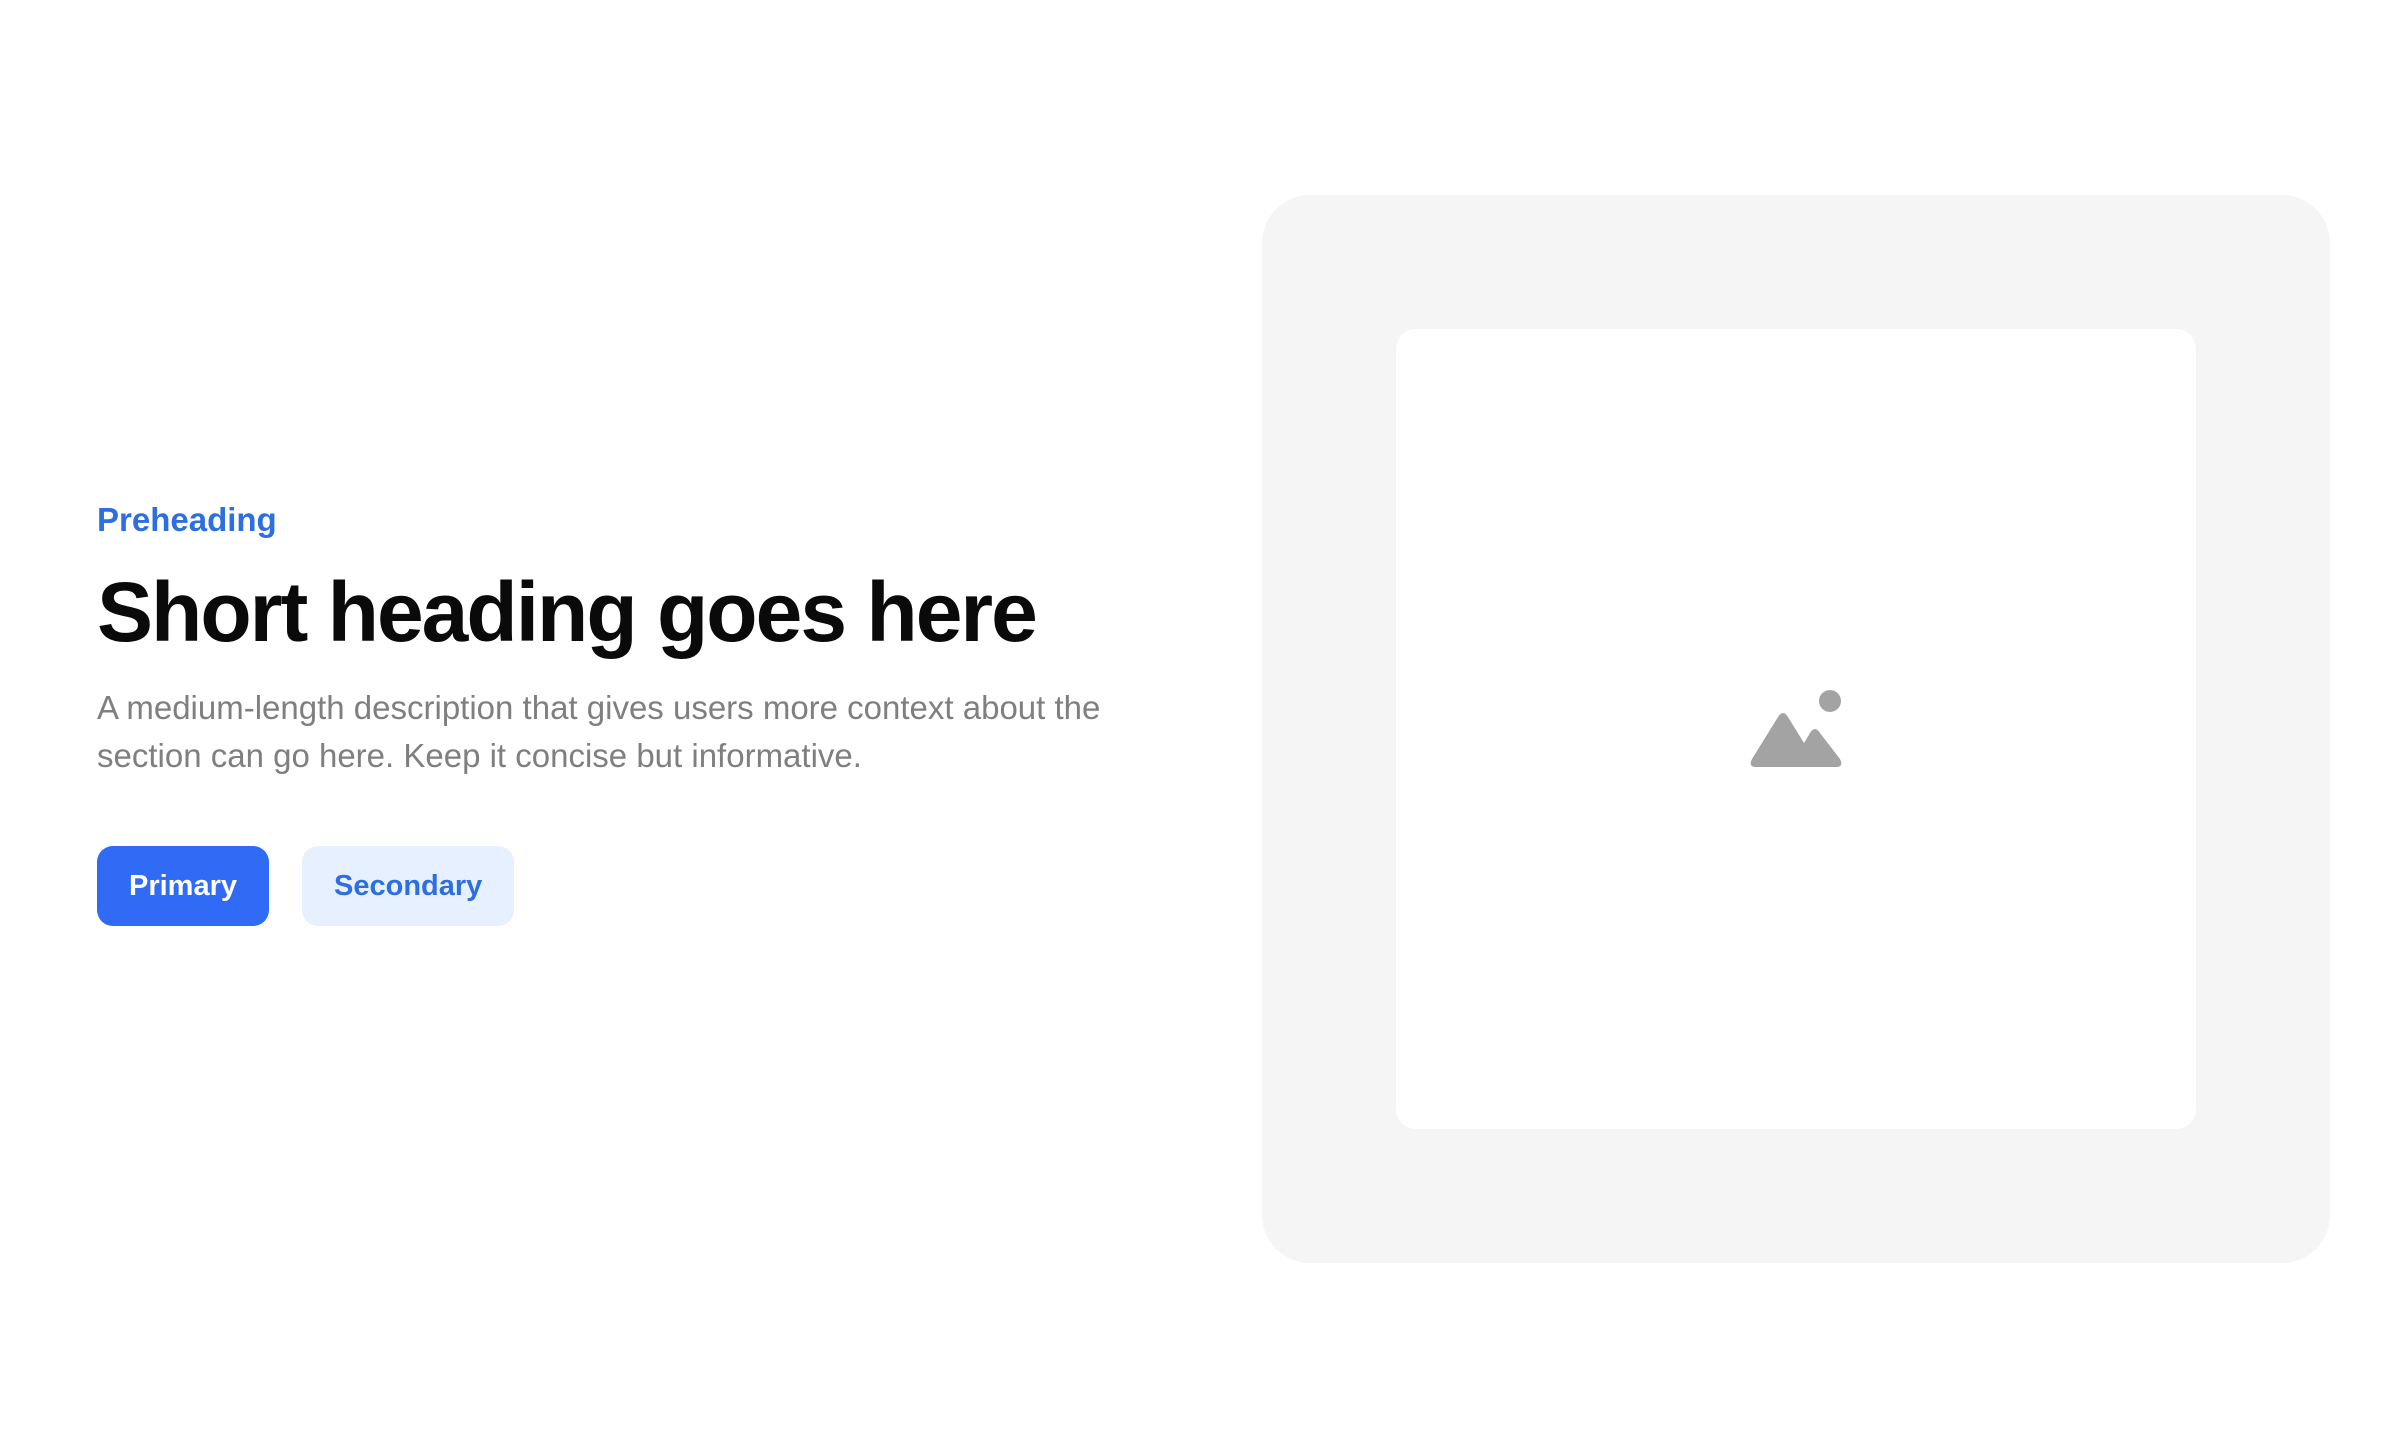 The width and height of the screenshot is (2400, 1440). I want to click on preheading: Preheading, so click(187, 519).